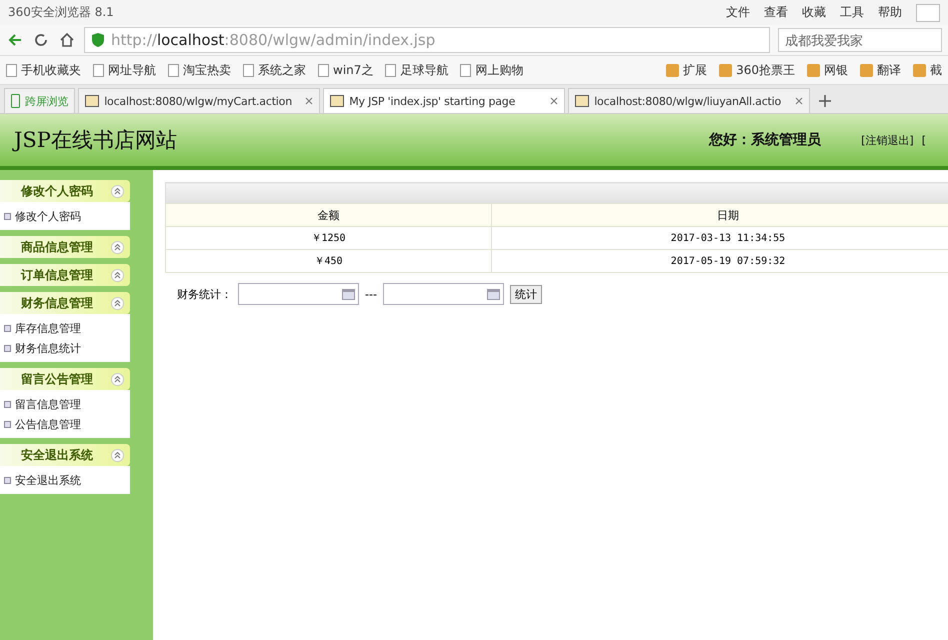  What do you see at coordinates (814, 12) in the screenshot?
I see `menu-item: 收藏` at bounding box center [814, 12].